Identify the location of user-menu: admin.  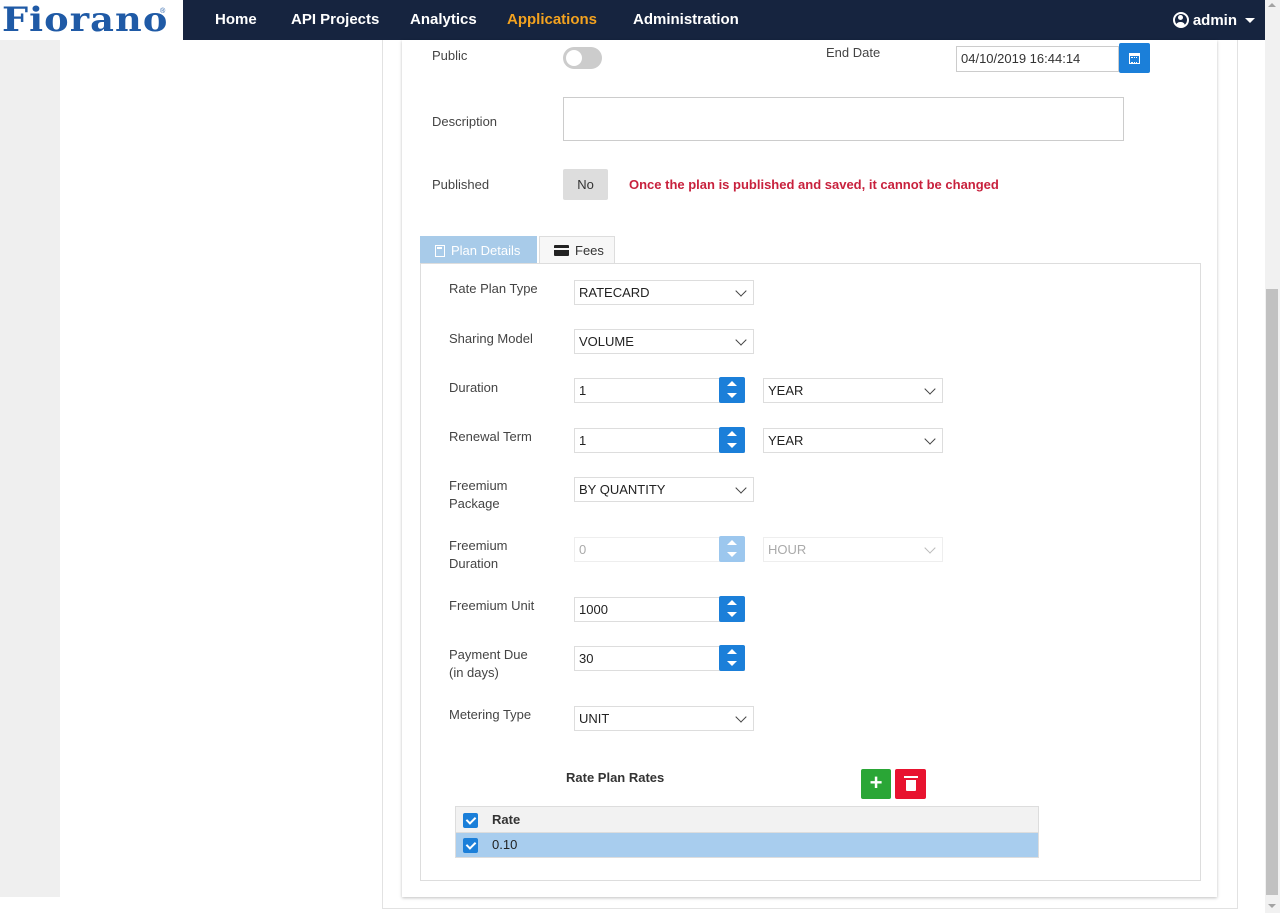
(1213, 20).